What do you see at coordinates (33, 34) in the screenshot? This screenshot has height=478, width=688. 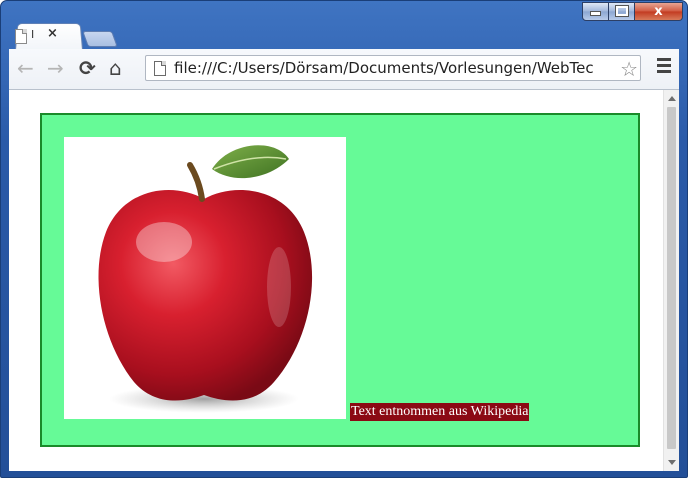 I see `tab-title: I` at bounding box center [33, 34].